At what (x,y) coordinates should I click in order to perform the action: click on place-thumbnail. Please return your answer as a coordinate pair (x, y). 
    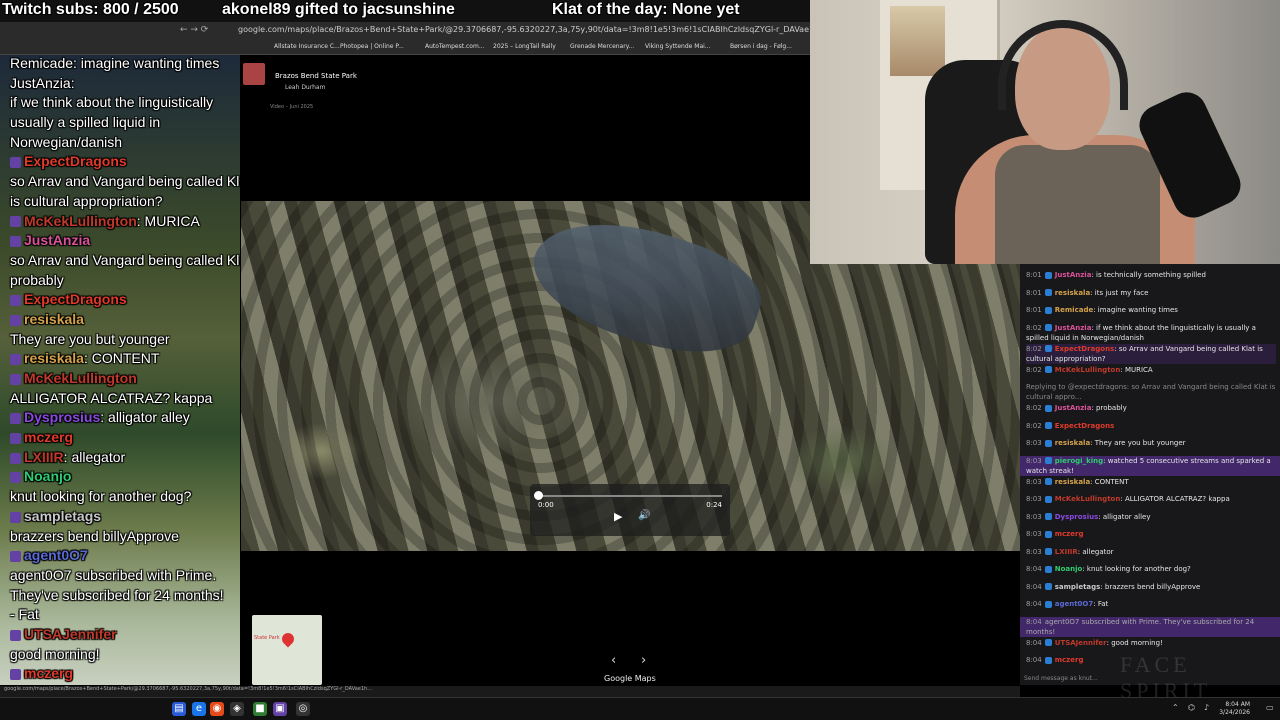
    Looking at the image, I should click on (254, 74).